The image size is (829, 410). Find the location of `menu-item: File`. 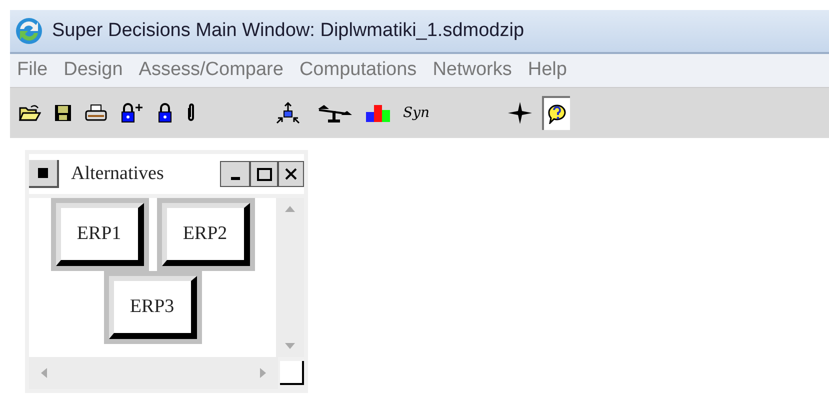

menu-item: File is located at coordinates (32, 70).